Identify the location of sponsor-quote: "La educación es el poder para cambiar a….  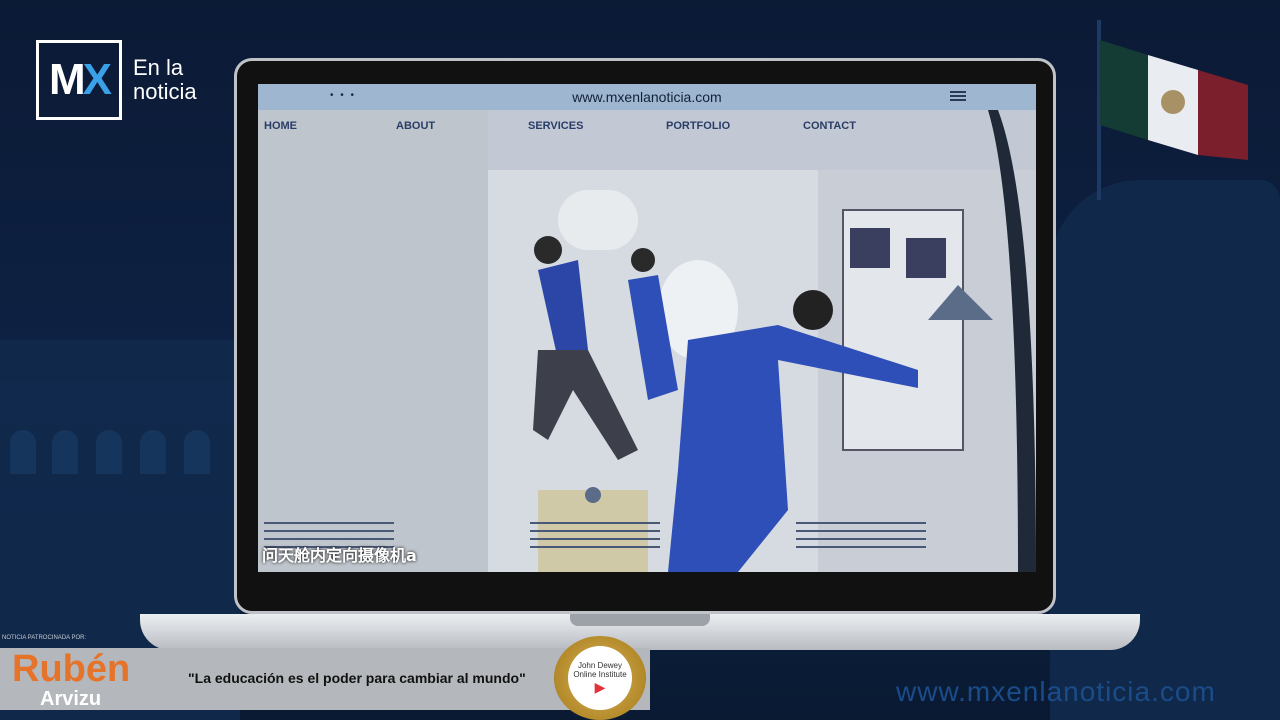
(357, 678).